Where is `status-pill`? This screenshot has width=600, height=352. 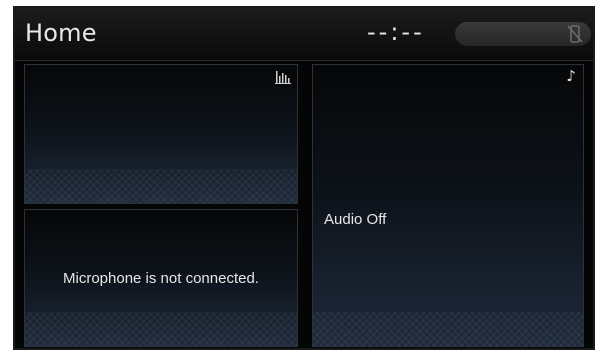
status-pill is located at coordinates (523, 34).